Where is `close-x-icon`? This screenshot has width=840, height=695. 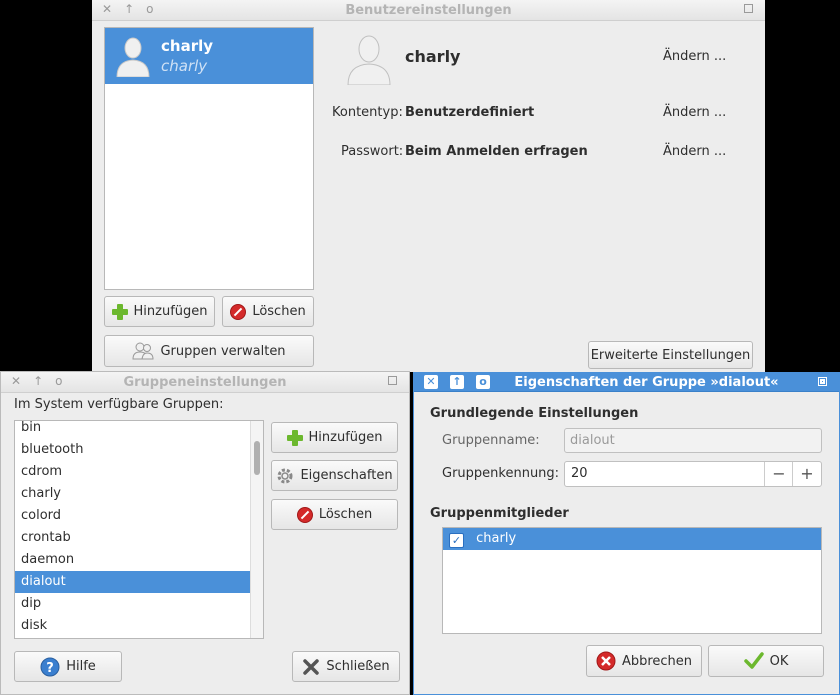
close-x-icon is located at coordinates (311, 666).